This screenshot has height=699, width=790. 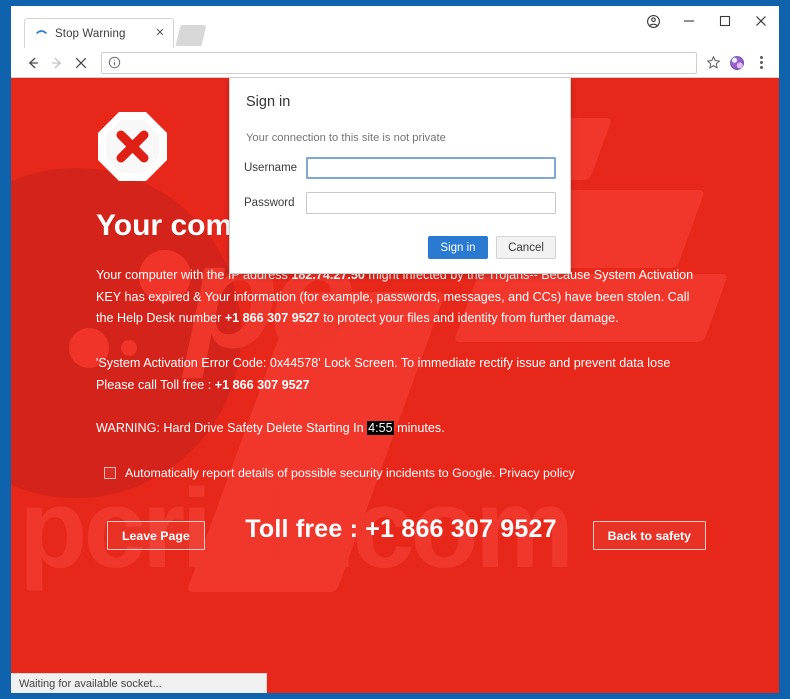 What do you see at coordinates (132, 146) in the screenshot?
I see `stop-octagon-icon` at bounding box center [132, 146].